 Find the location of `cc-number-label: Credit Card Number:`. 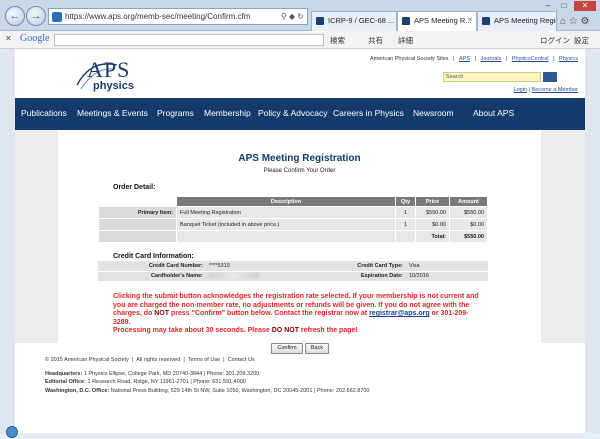

cc-number-label: Credit Card Number: is located at coordinates (152, 266).